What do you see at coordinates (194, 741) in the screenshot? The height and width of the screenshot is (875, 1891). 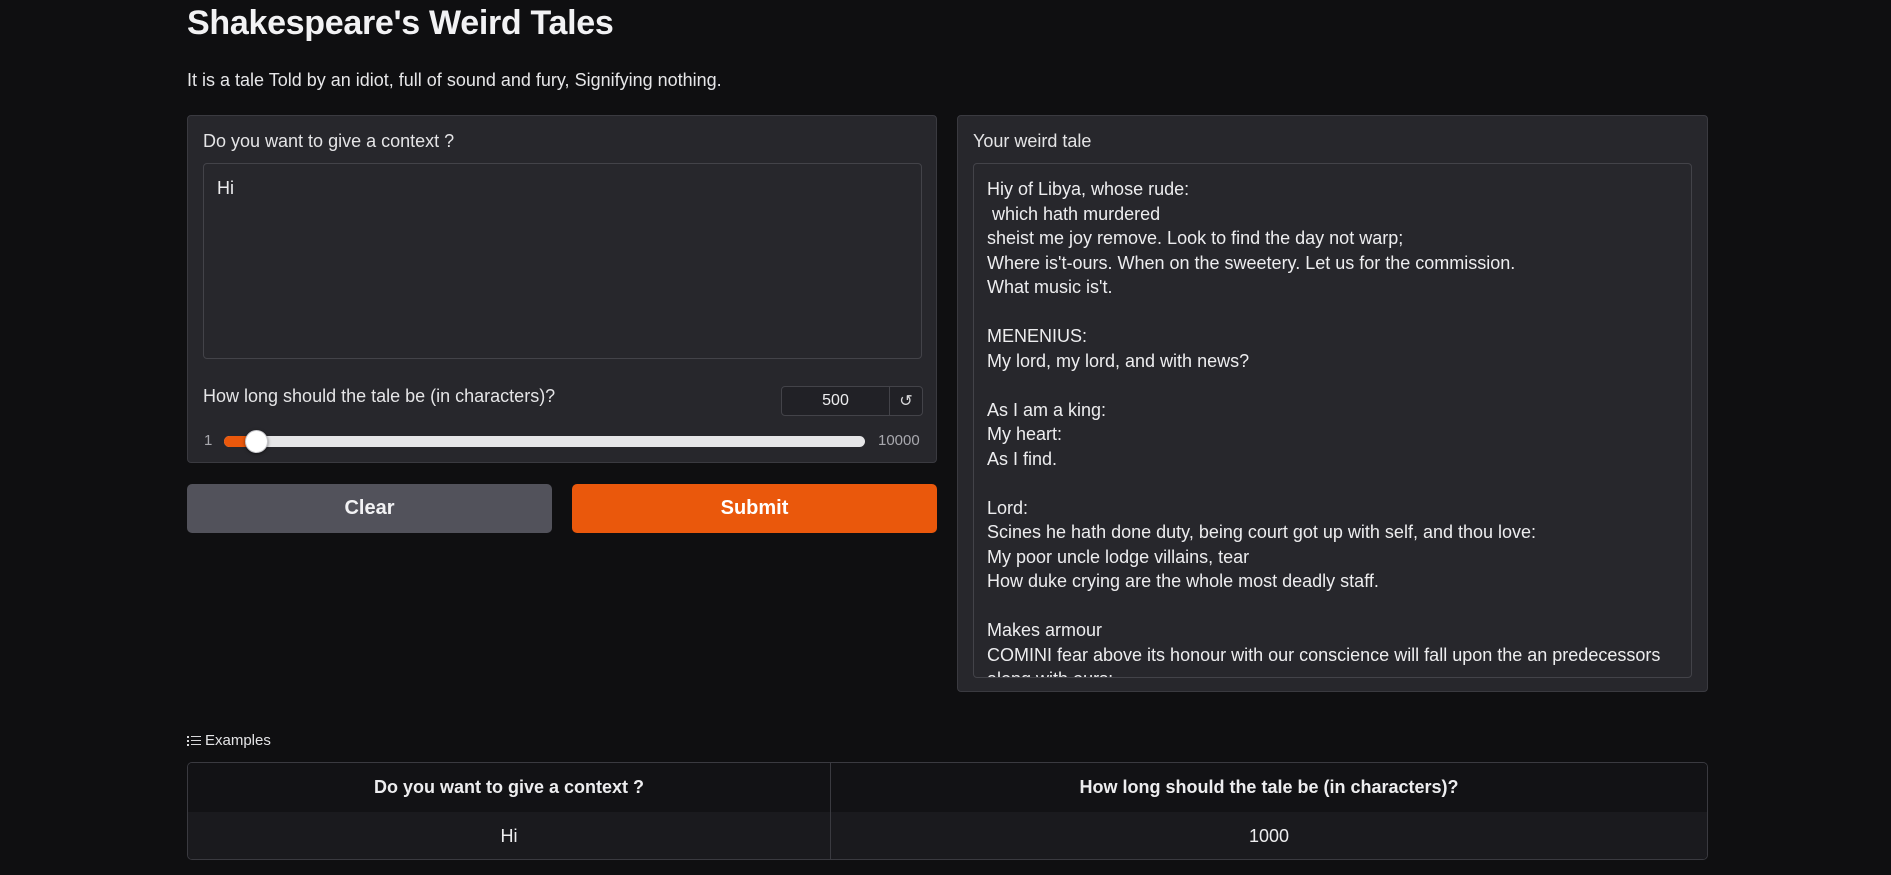 I see `list-icon` at bounding box center [194, 741].